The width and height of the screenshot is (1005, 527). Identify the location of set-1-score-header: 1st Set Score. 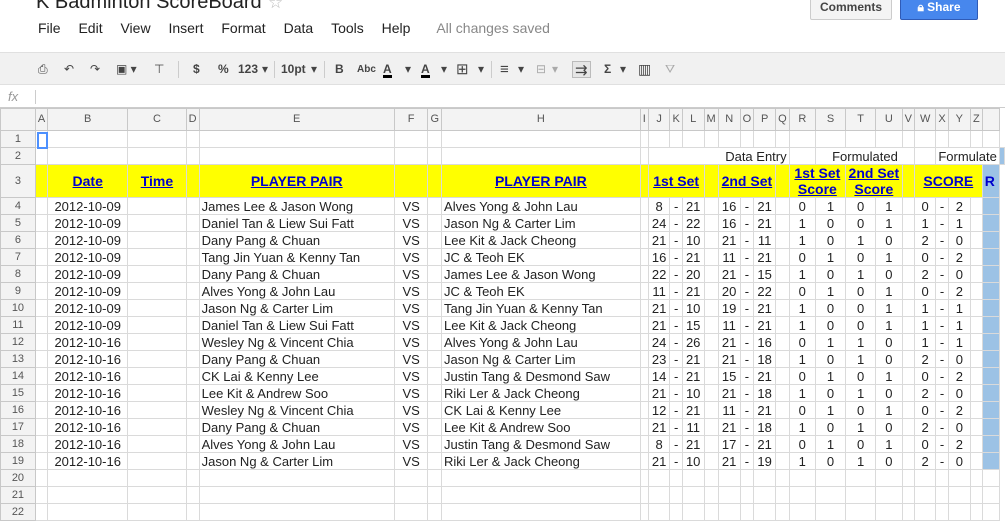
(817, 181).